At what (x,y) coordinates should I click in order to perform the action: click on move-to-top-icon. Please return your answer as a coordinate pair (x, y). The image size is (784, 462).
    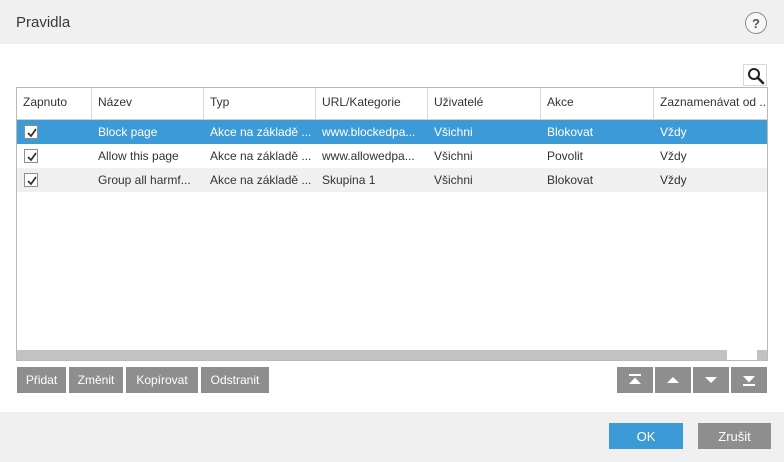
    Looking at the image, I should click on (635, 379).